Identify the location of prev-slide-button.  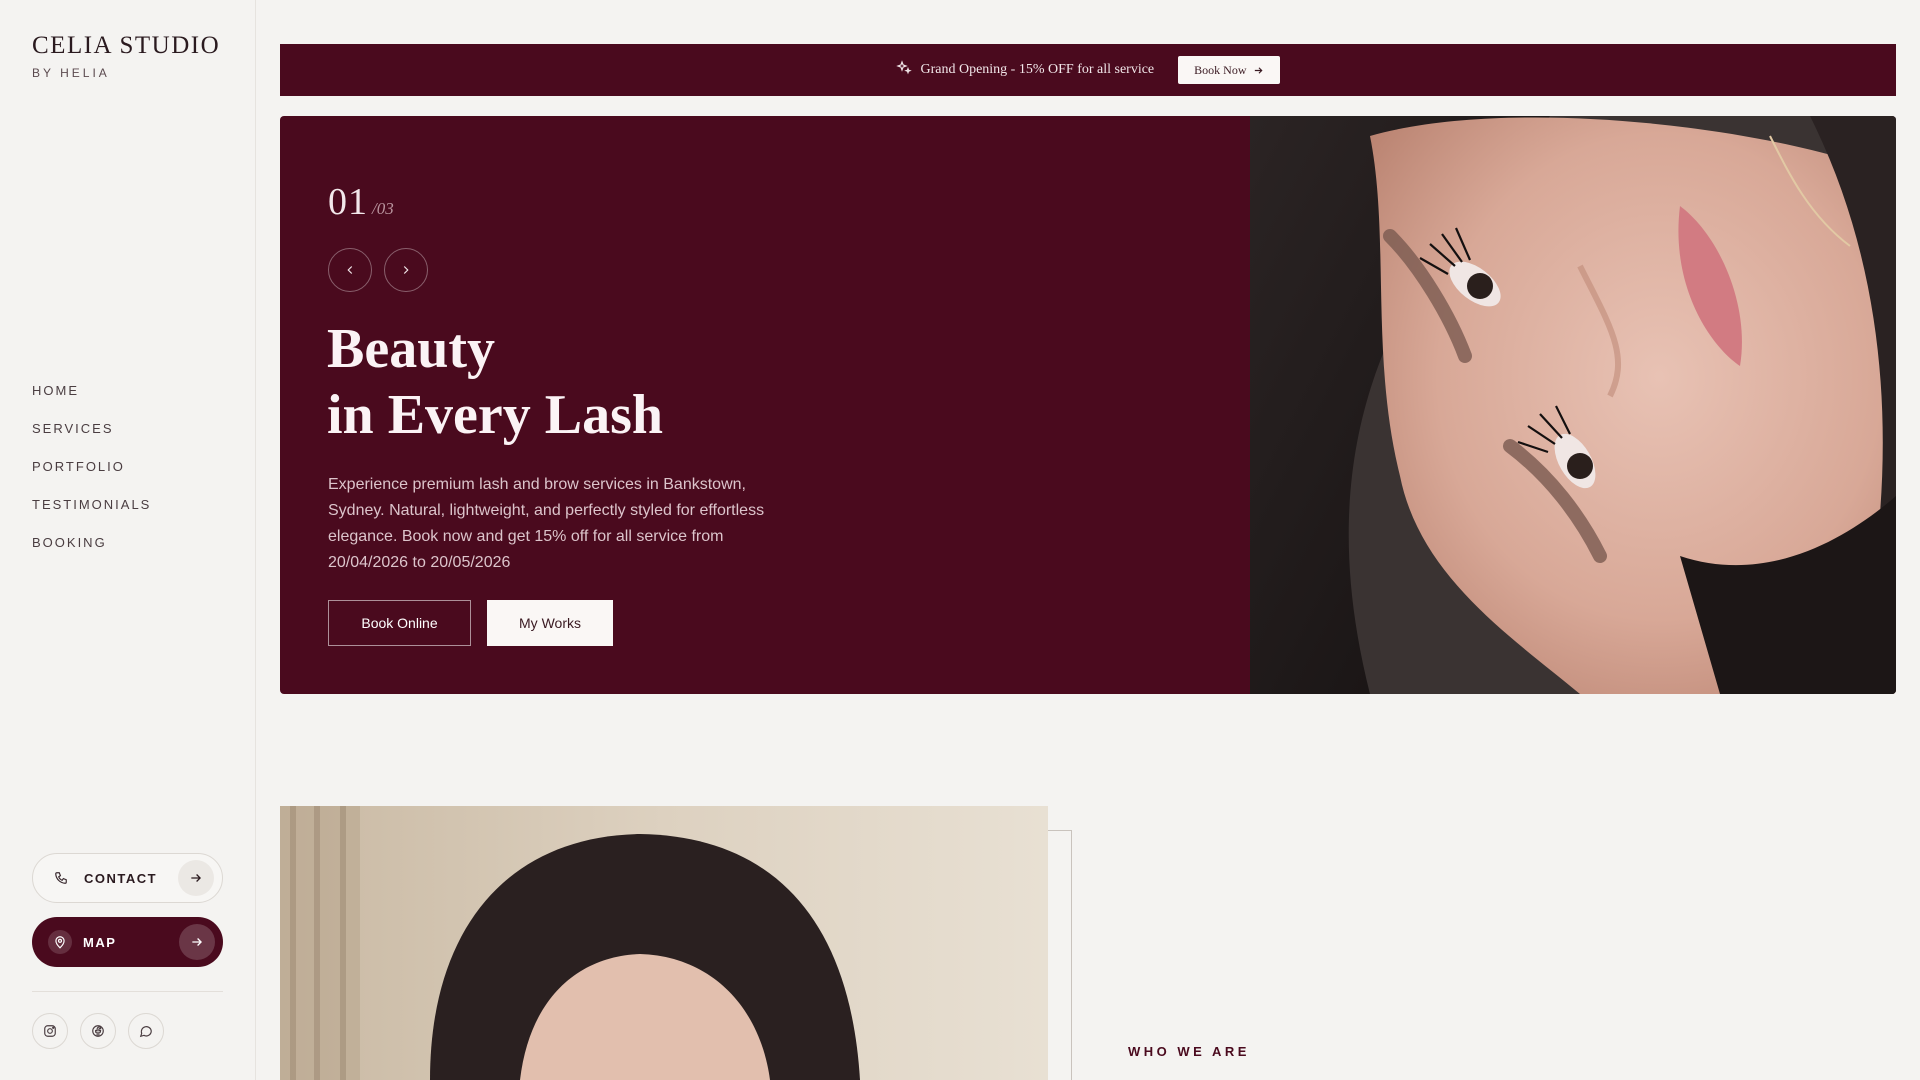
(350, 270).